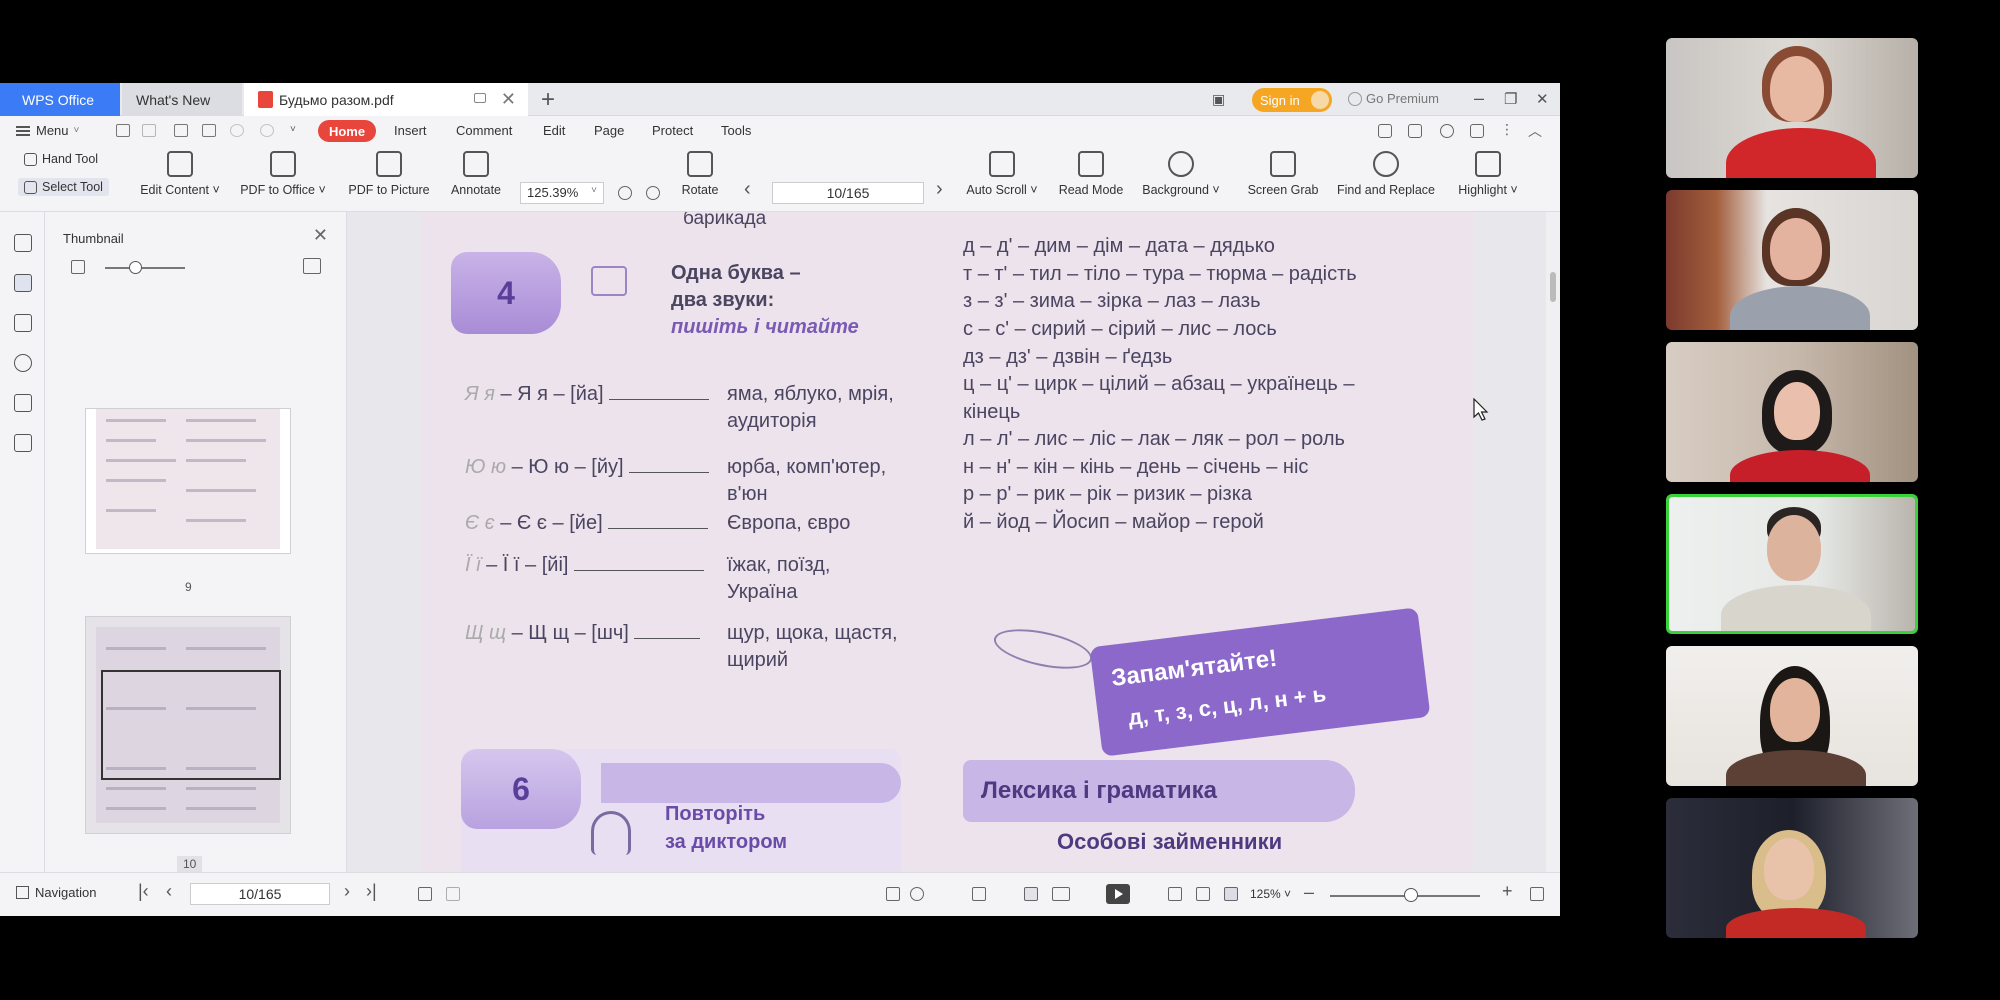  What do you see at coordinates (1385, 131) in the screenshot?
I see `share-user-icon` at bounding box center [1385, 131].